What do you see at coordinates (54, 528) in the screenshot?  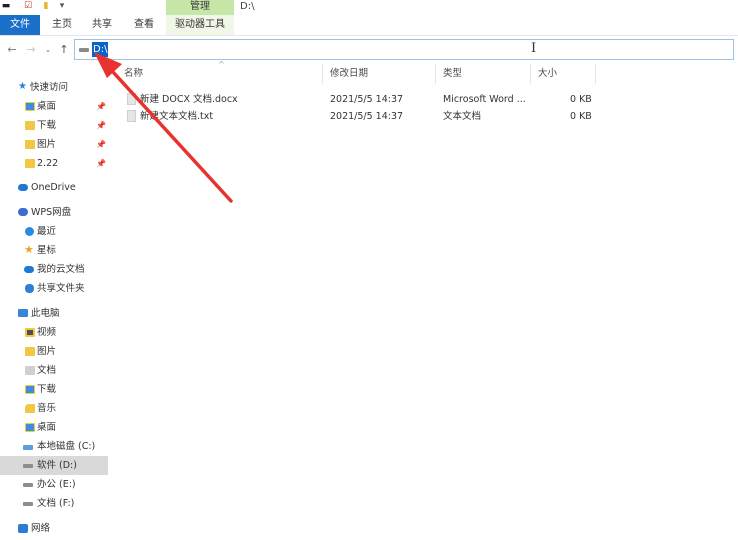 I see `sidebar-item-network: 网络` at bounding box center [54, 528].